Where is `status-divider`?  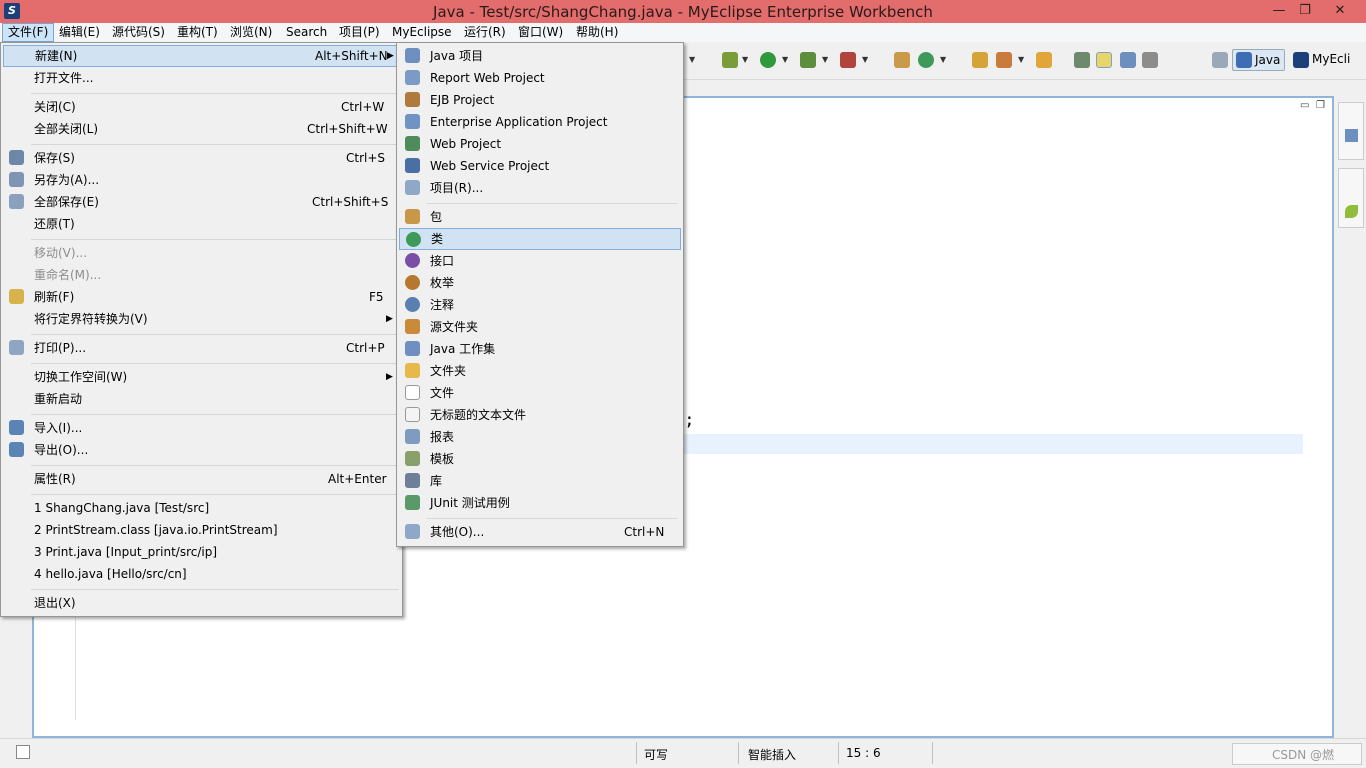
status-divider is located at coordinates (636, 753).